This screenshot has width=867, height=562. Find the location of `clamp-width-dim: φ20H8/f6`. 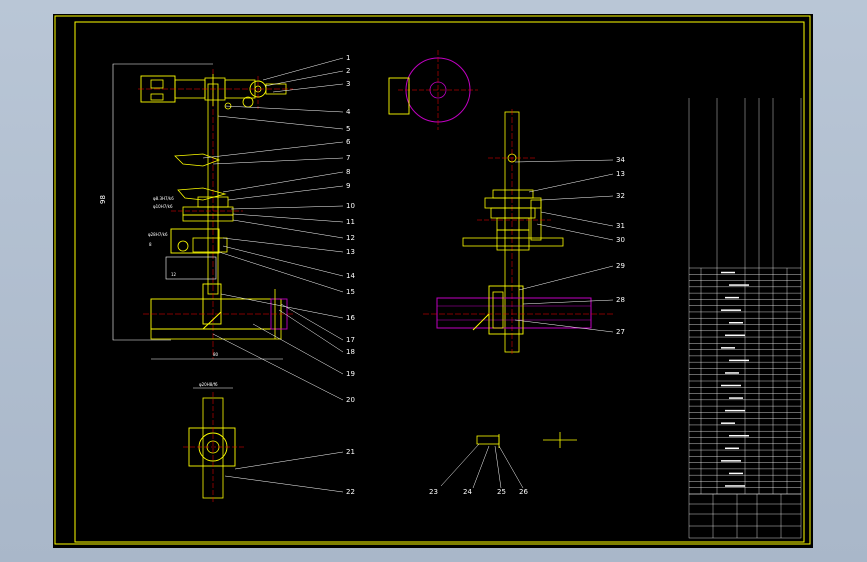

clamp-width-dim: φ20H8/f6 is located at coordinates (208, 384).